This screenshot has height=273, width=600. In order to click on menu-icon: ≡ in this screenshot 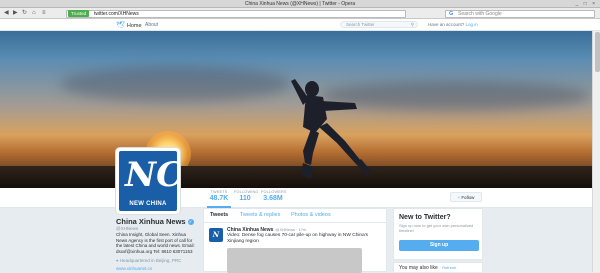, I will do `click(44, 13)`.